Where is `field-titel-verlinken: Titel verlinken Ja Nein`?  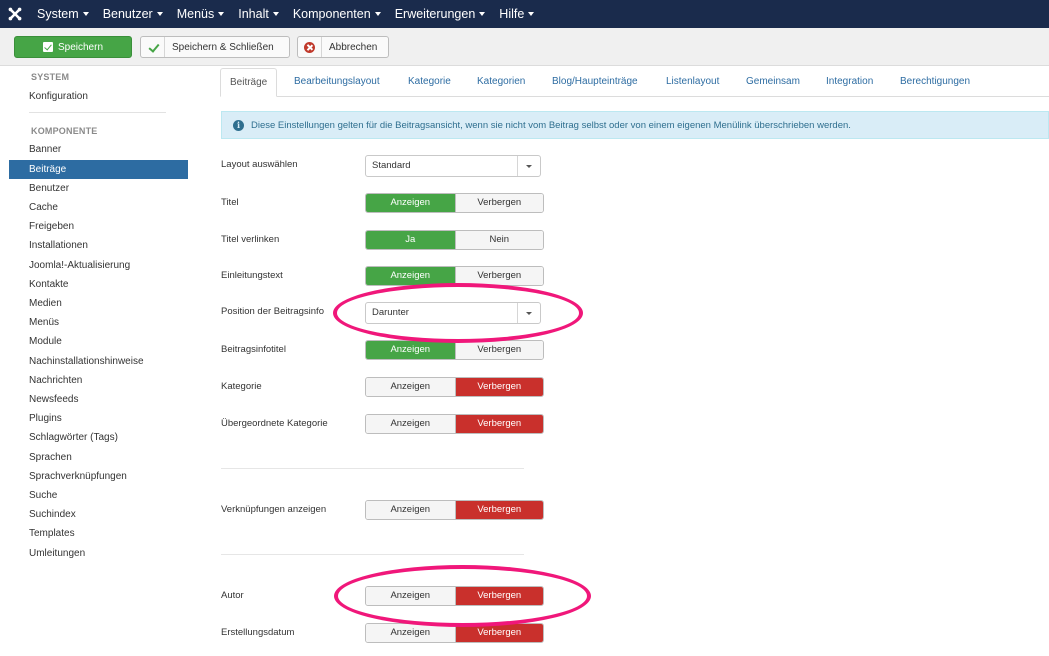
field-titel-verlinken: Titel verlinken Ja Nein is located at coordinates (421, 241).